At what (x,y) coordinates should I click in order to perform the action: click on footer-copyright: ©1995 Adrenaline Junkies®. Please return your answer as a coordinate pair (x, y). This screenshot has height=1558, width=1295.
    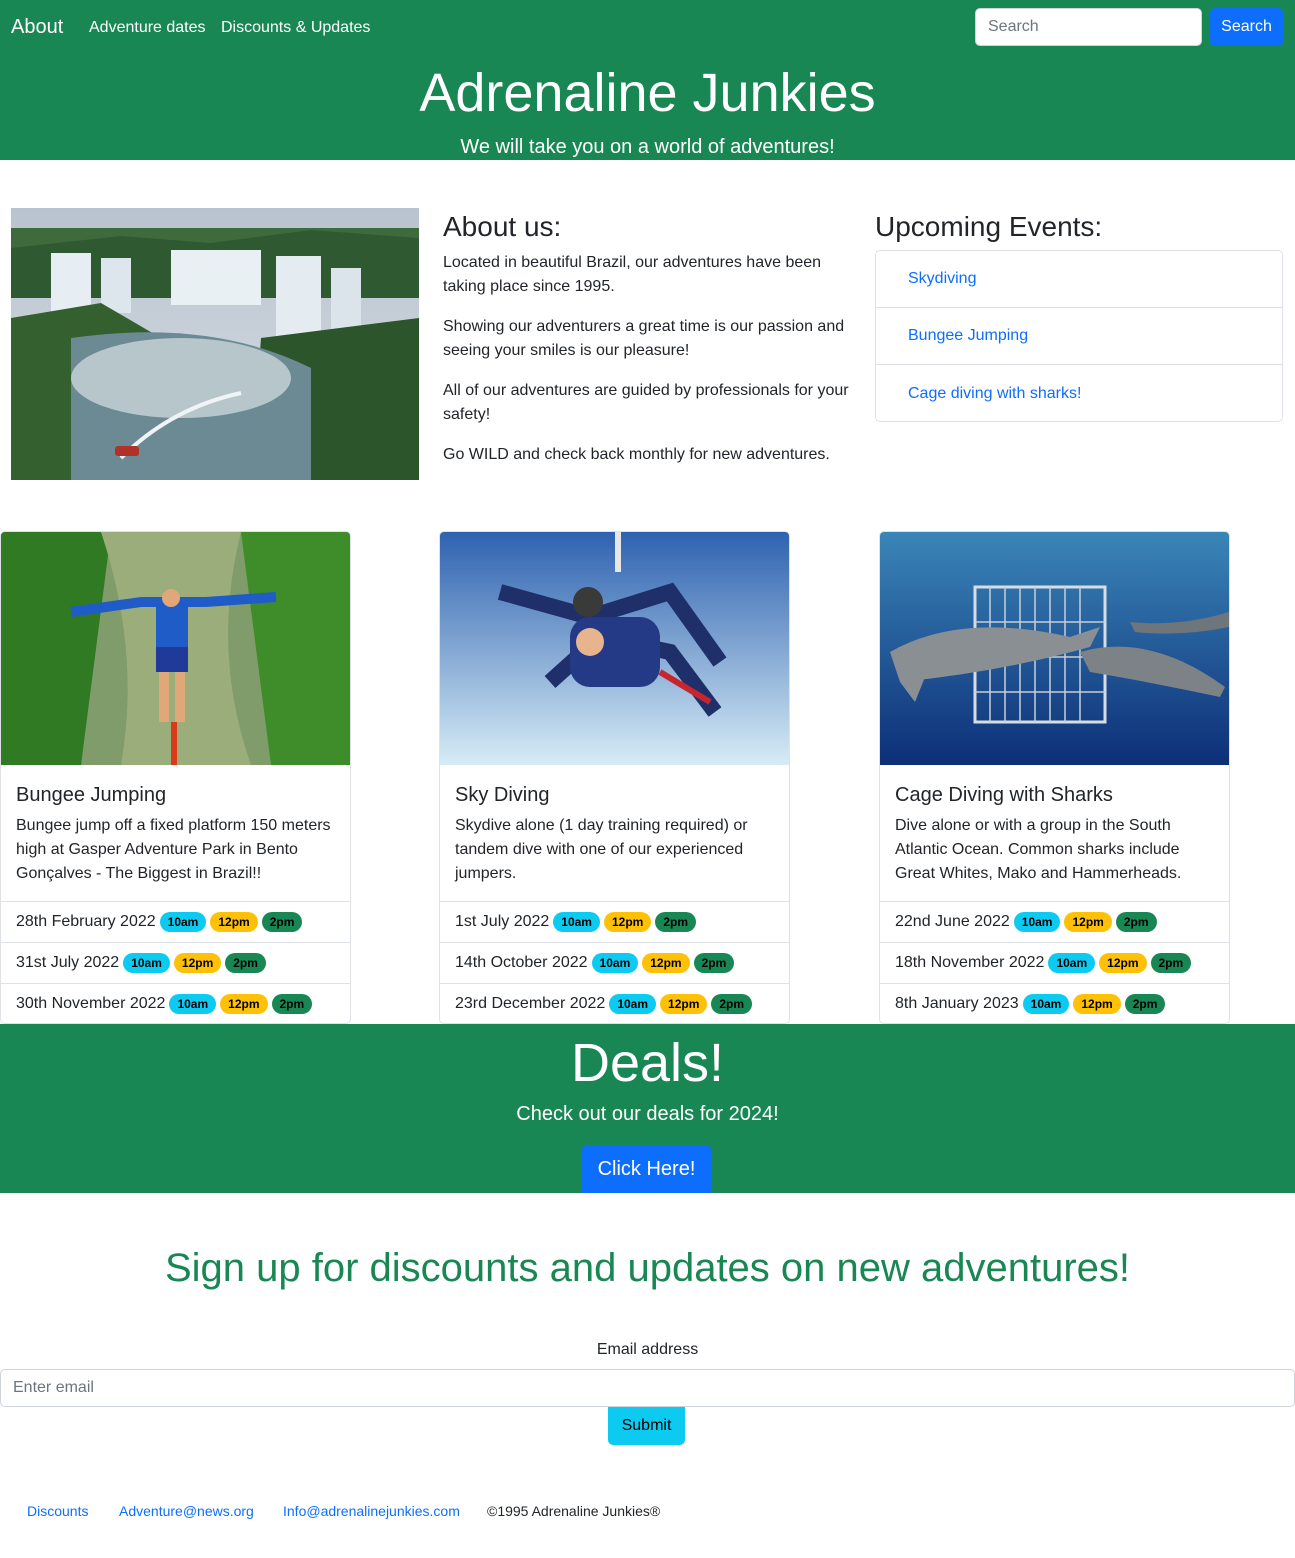
    Looking at the image, I should click on (574, 1511).